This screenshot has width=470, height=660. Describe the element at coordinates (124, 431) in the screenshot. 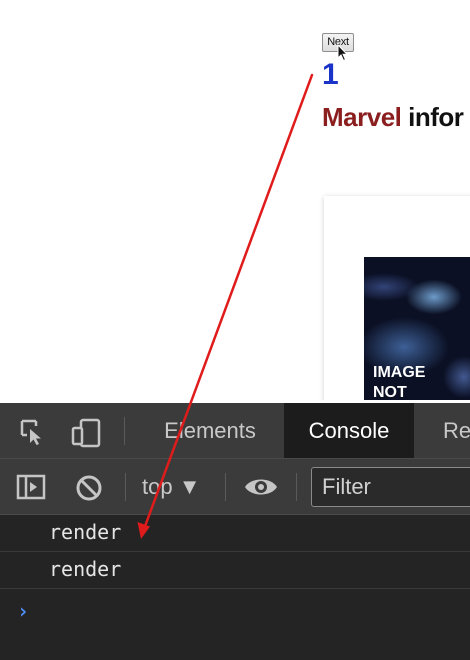

I see `tabbar-divider` at that location.